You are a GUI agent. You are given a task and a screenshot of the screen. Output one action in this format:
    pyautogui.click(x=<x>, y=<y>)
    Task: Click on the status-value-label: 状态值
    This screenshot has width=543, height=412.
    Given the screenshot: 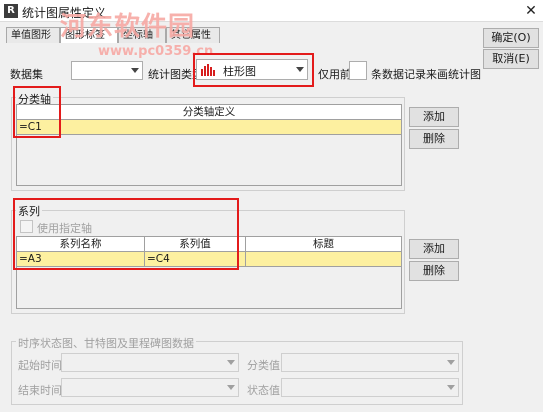 What is the action you would take?
    pyautogui.click(x=263, y=390)
    